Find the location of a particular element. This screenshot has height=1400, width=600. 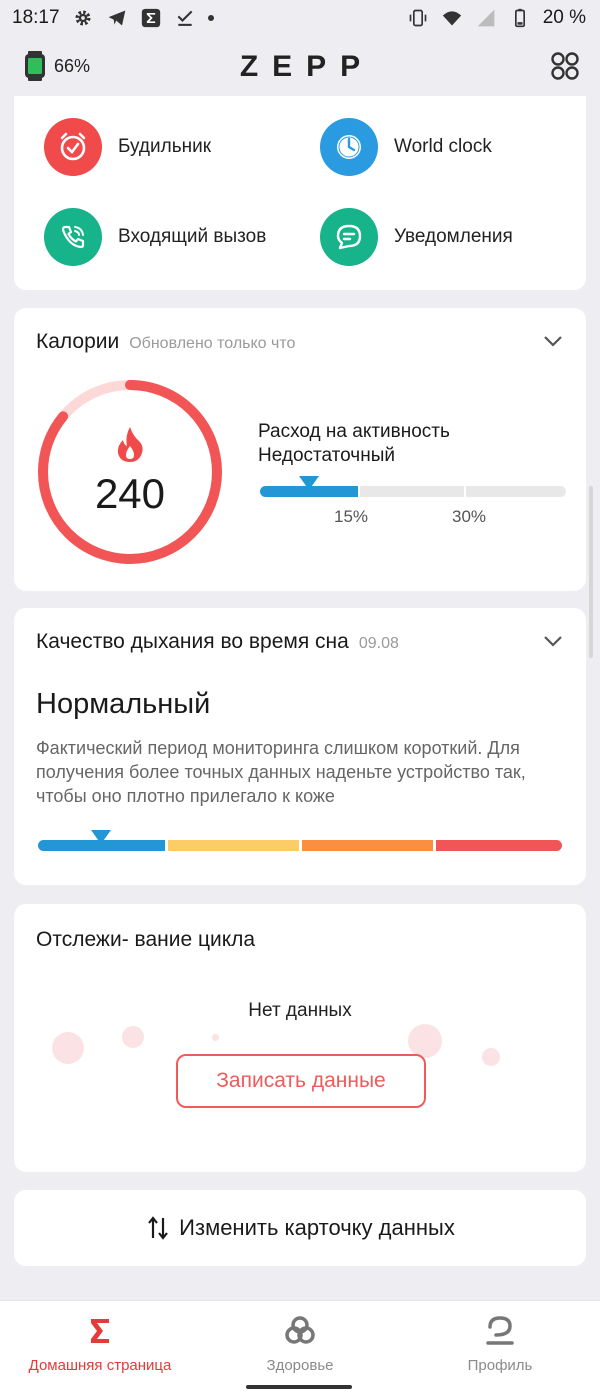

activity-pointer-icon is located at coordinates (308, 483).